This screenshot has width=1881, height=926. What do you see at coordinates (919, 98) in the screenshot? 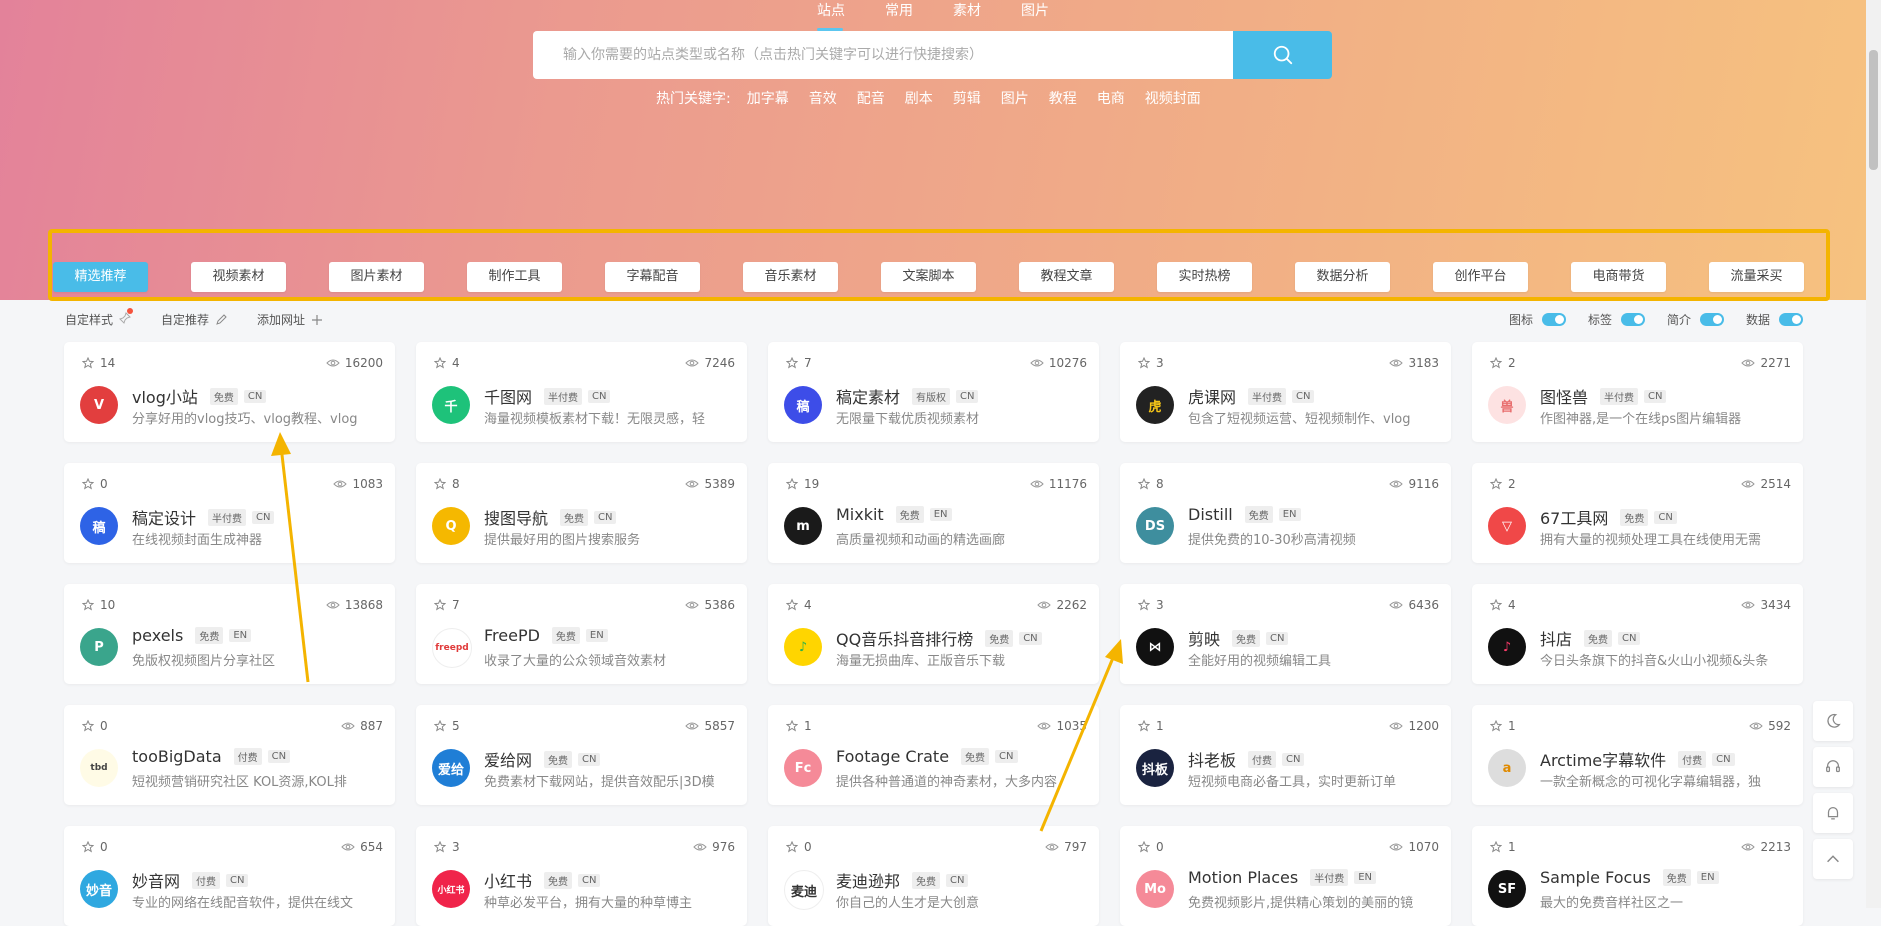
I see `hot-keyword: 剧本` at bounding box center [919, 98].